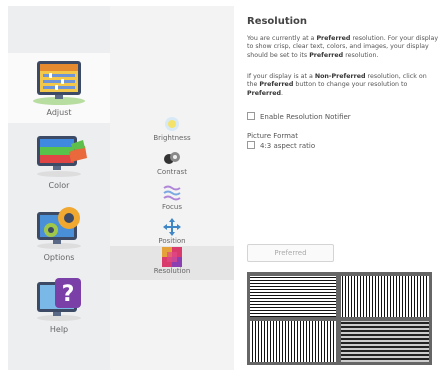 The image size is (446, 376). I want to click on category-help: ? Help, so click(59, 305).